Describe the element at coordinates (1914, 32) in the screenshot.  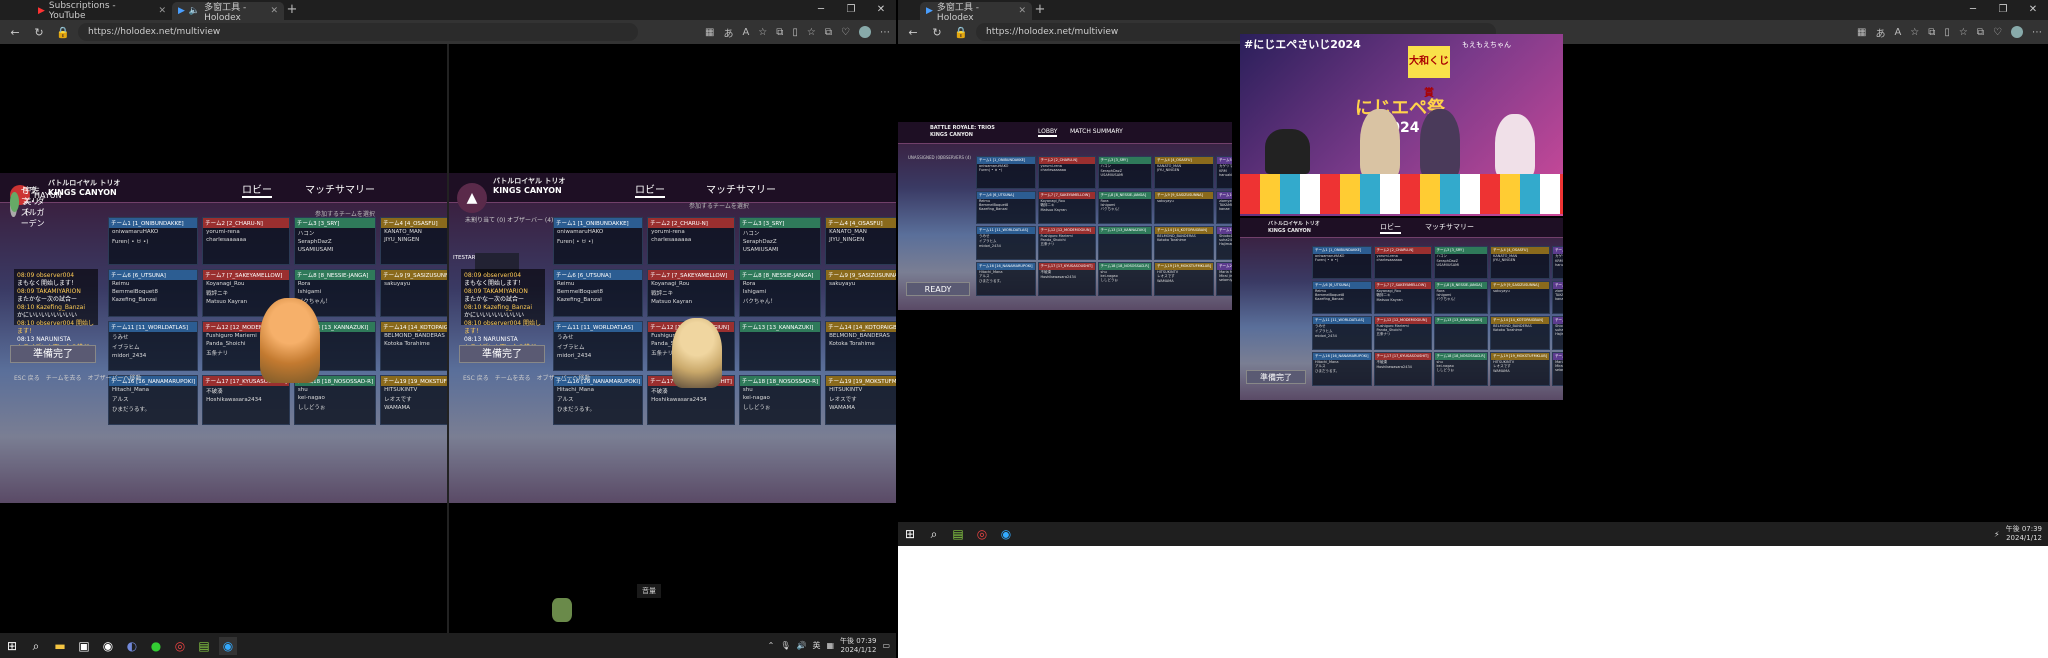
I see `favorite-star-icon: ☆` at that location.